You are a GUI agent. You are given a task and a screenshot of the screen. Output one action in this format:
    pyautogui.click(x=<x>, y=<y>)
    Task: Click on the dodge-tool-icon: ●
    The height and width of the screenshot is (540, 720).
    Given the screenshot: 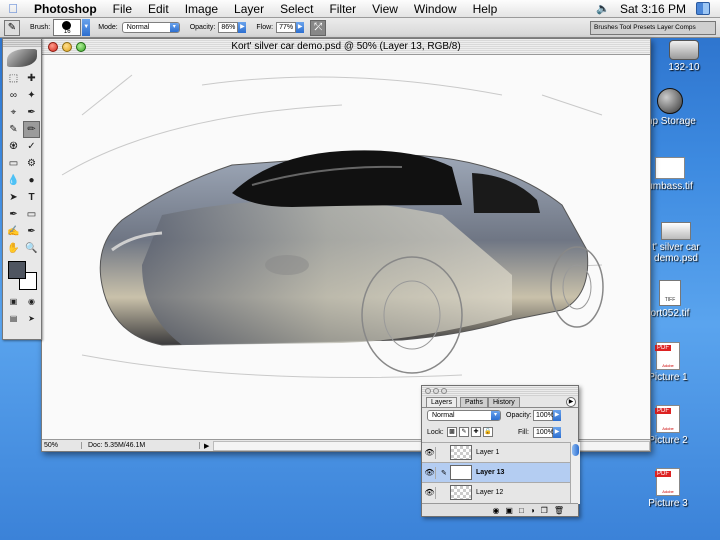 What is the action you would take?
    pyautogui.click(x=31, y=180)
    